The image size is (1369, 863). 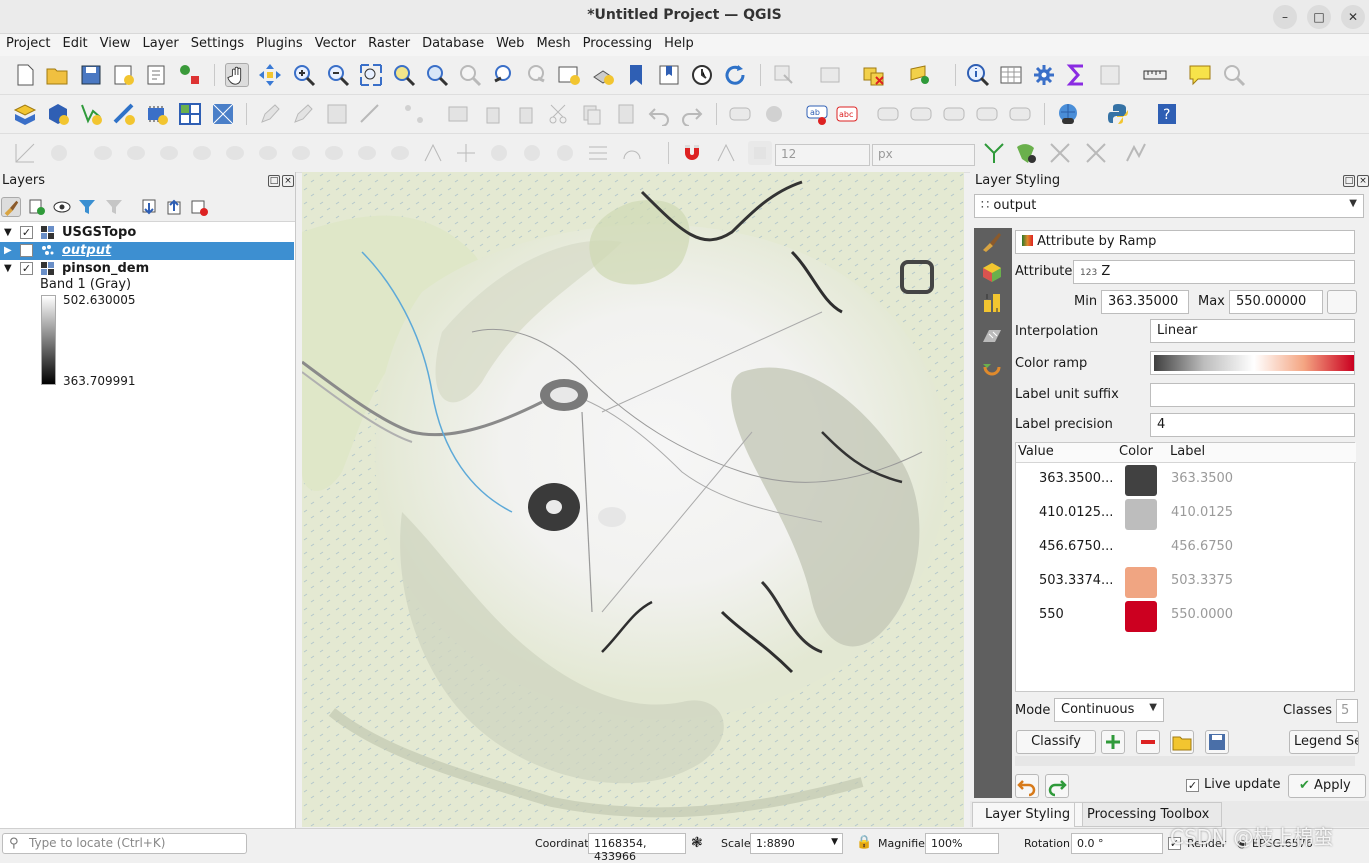 What do you see at coordinates (1252, 331) in the screenshot?
I see `interpolation-selector: Linear` at bounding box center [1252, 331].